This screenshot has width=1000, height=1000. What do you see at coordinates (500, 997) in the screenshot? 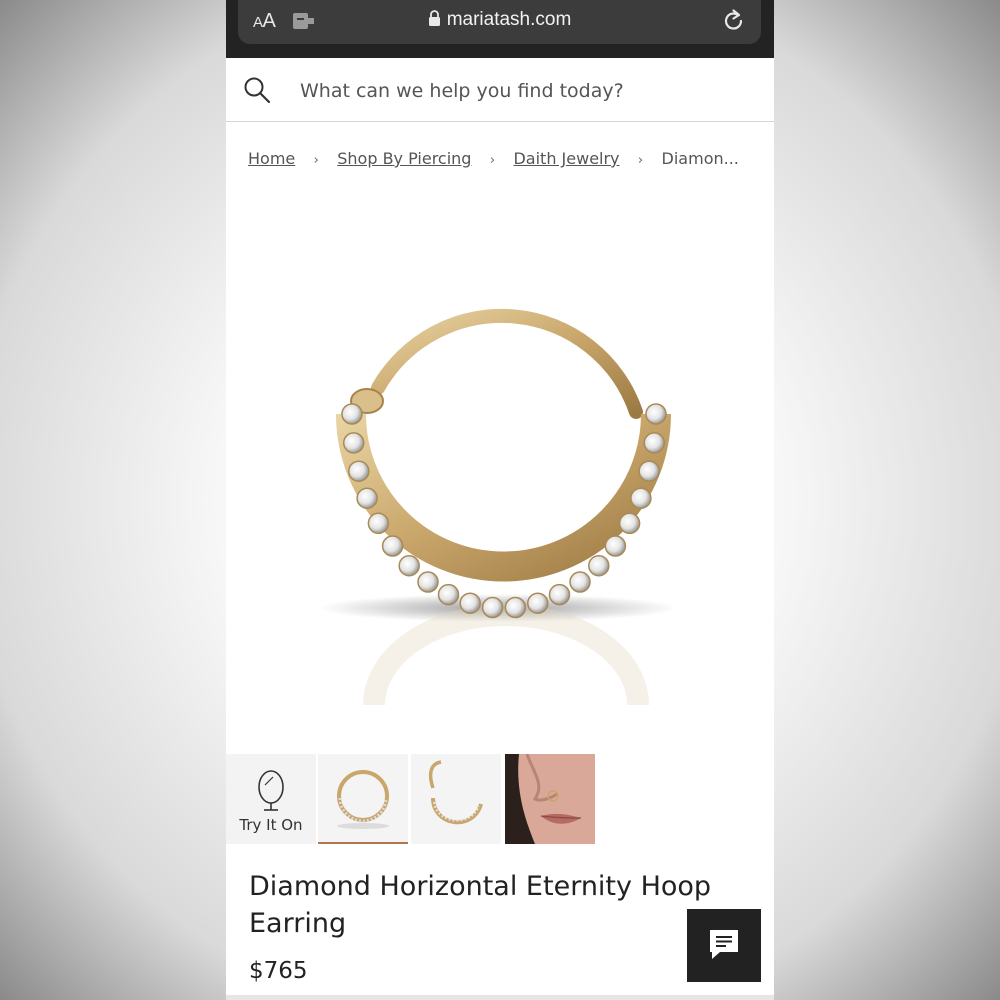
I see `page-bottom-edge` at bounding box center [500, 997].